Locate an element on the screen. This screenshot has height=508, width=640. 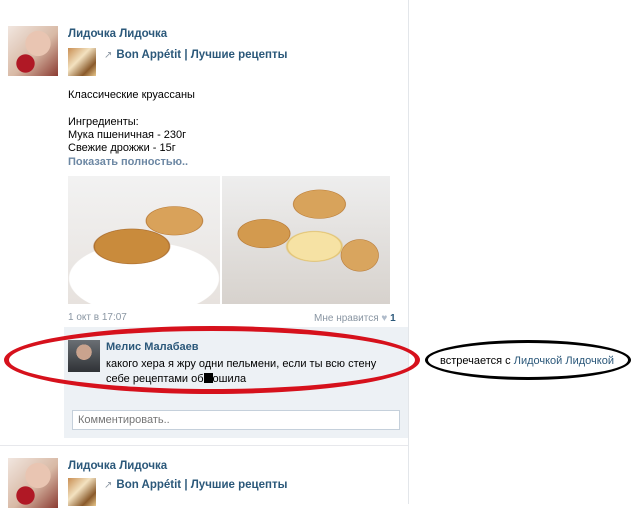
relationship-link: Лидочкой Лидочкой is located at coordinates (564, 361).